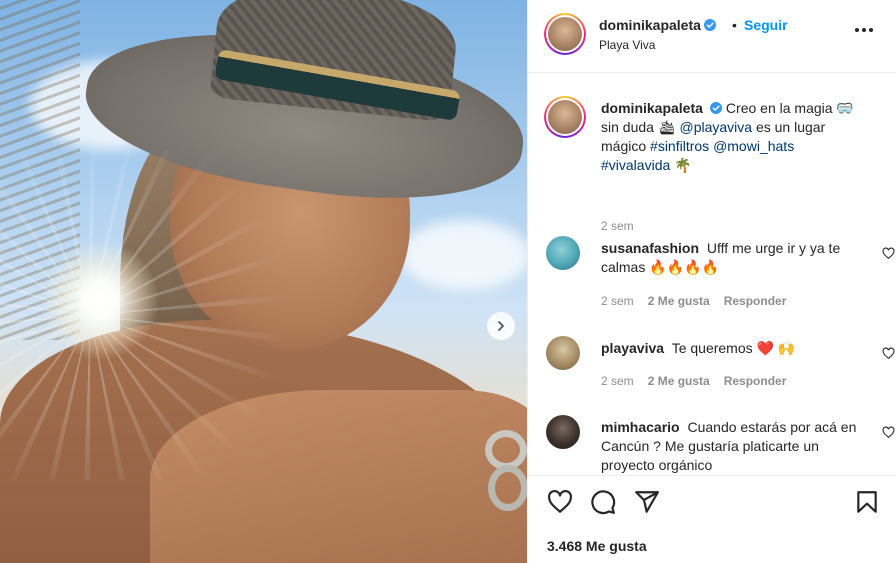 The width and height of the screenshot is (896, 563). Describe the element at coordinates (603, 502) in the screenshot. I see `comment-icon` at that location.